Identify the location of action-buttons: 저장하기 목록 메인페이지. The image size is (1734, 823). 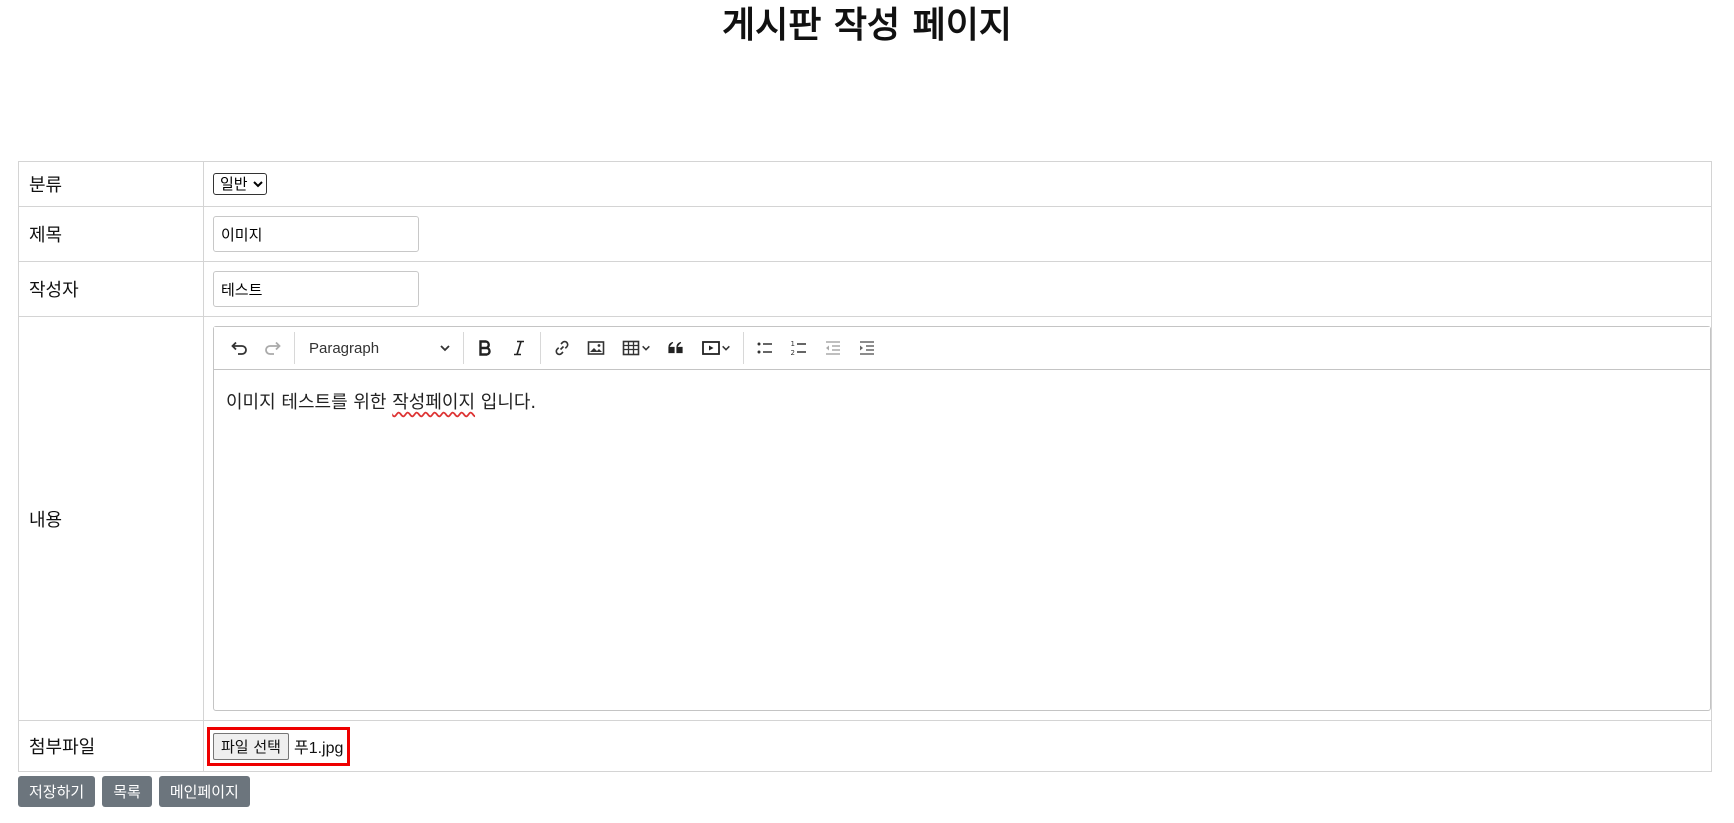
(134, 791).